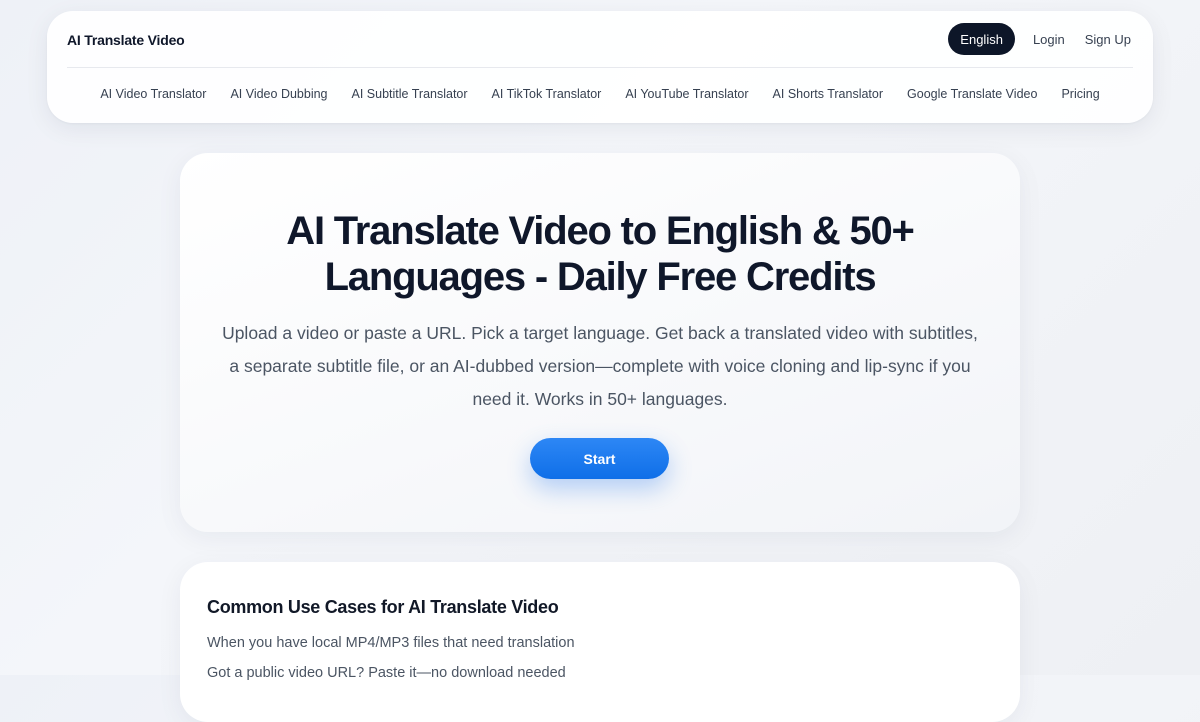 The image size is (1200, 722). What do you see at coordinates (600, 231) in the screenshot?
I see `hero-title-line-1: AI Translate Video to English & 50+` at bounding box center [600, 231].